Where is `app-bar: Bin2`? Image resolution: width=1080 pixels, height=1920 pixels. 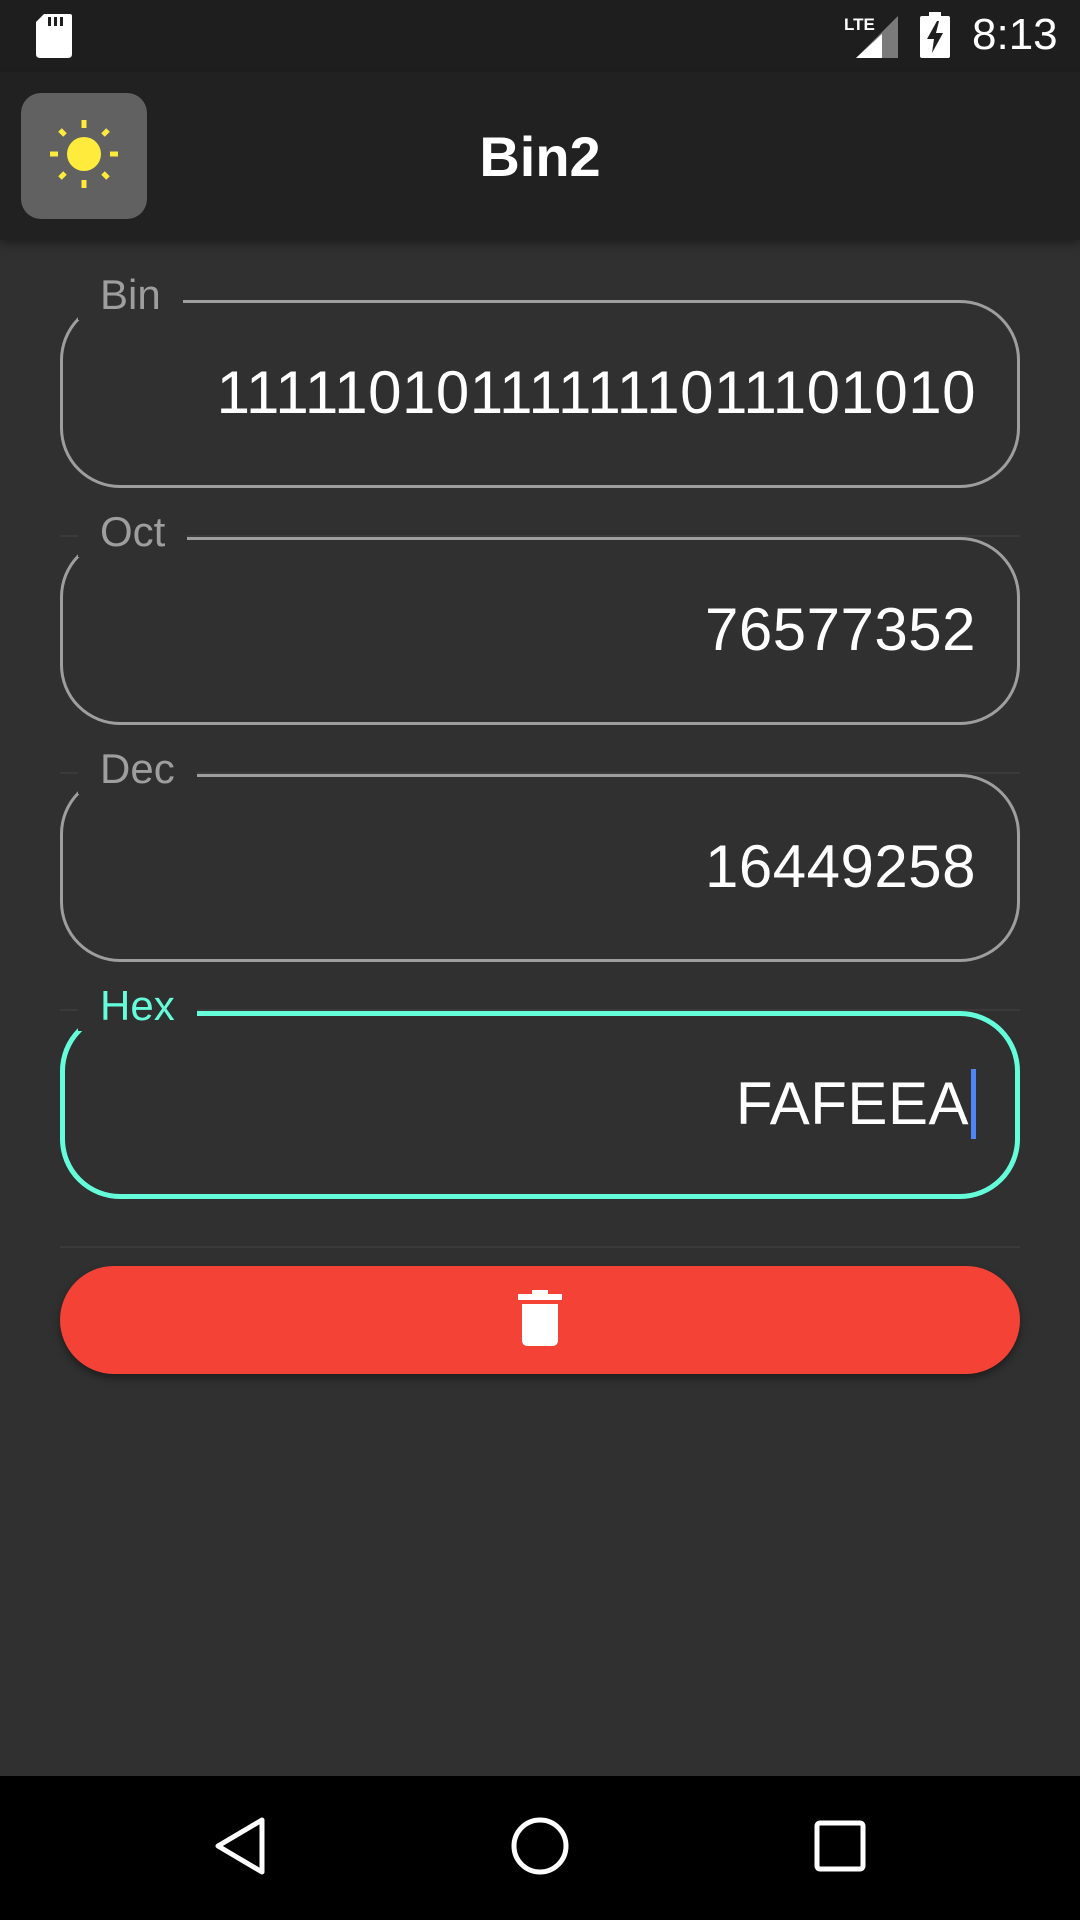 app-bar: Bin2 is located at coordinates (540, 156).